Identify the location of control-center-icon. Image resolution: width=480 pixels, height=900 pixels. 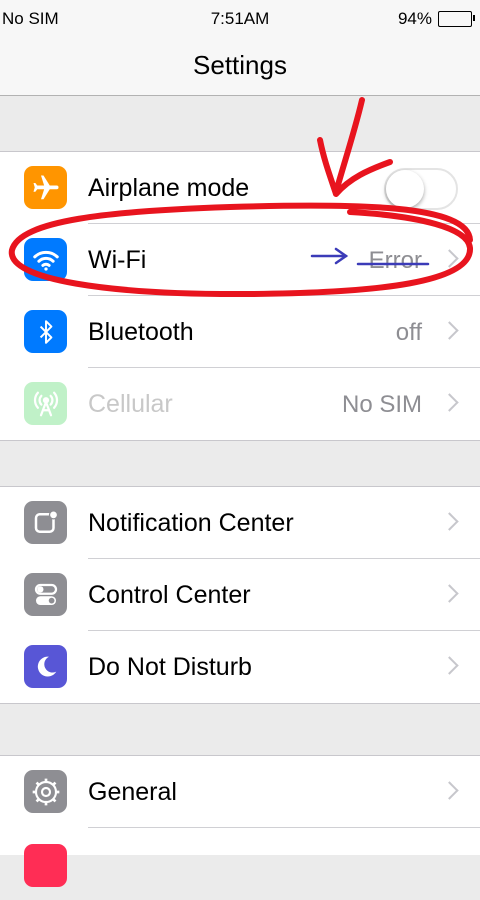
(45, 594).